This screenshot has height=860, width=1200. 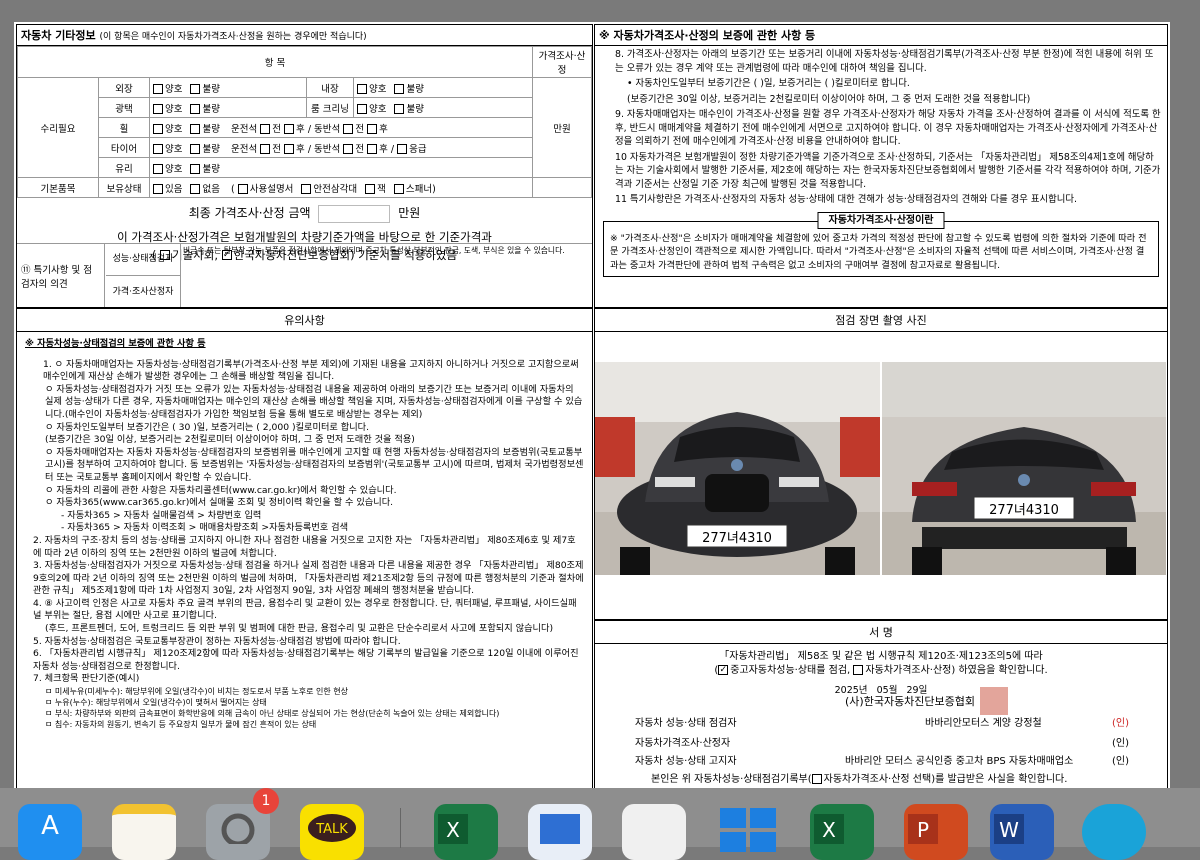 I want to click on notes-header: 유의사항, so click(x=304, y=320).